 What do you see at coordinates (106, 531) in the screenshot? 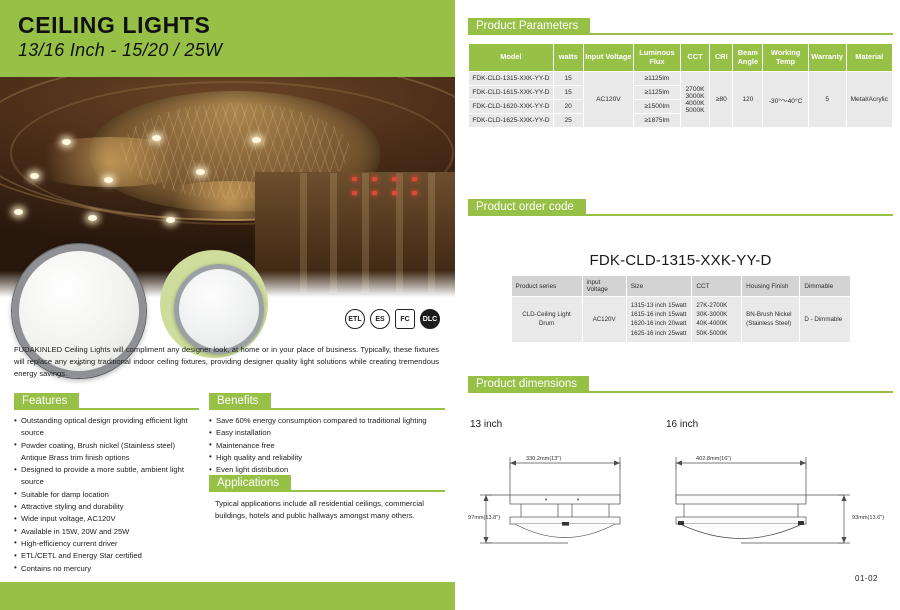
I see `list-item: Available in 15W, 20W and 25W` at bounding box center [106, 531].